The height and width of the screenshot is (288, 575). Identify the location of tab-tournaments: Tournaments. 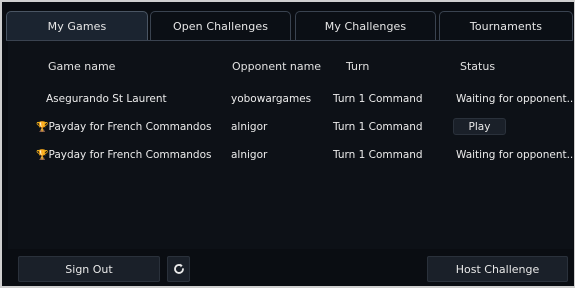
(506, 26).